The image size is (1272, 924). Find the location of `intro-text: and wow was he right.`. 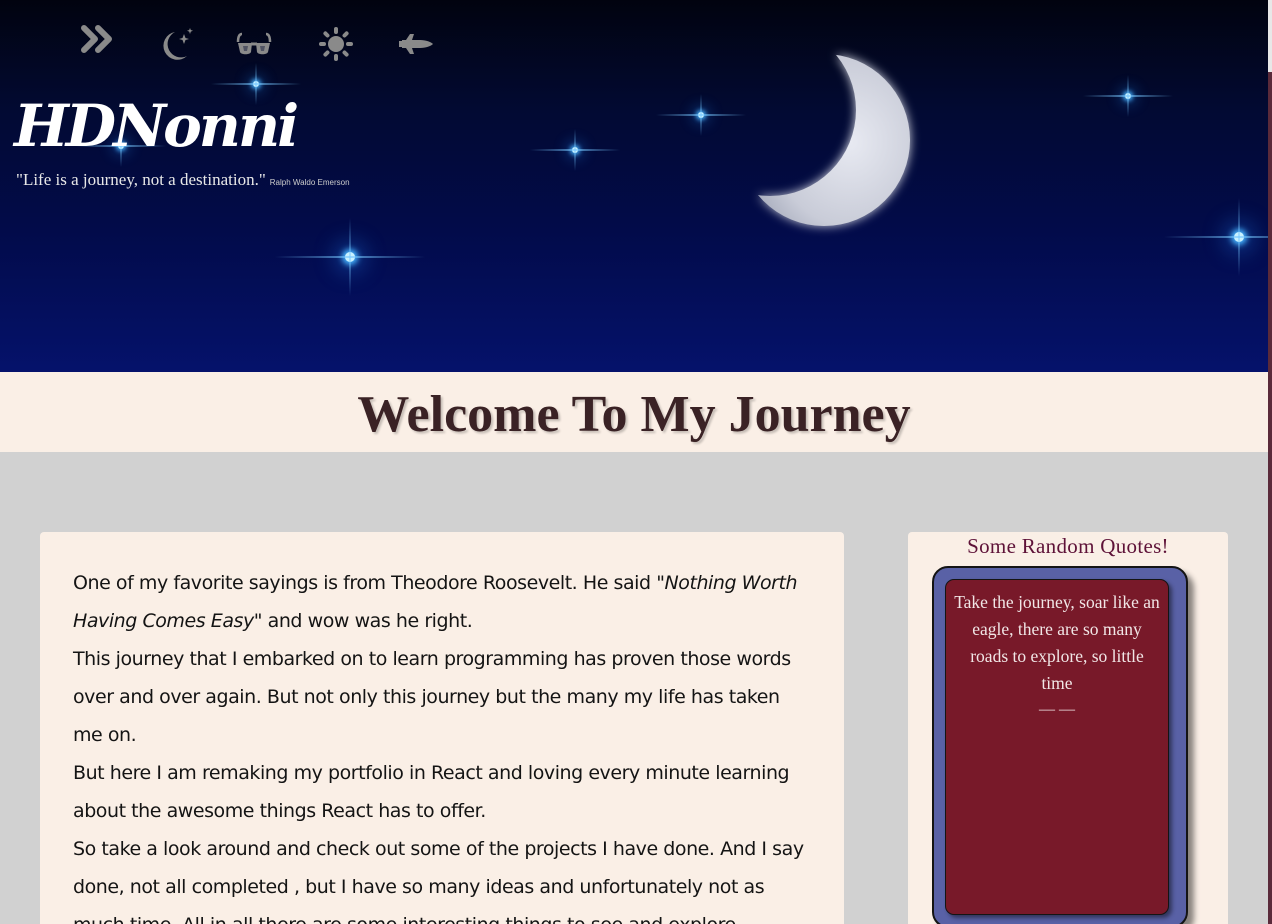

intro-text: and wow was he right. is located at coordinates (367, 621).